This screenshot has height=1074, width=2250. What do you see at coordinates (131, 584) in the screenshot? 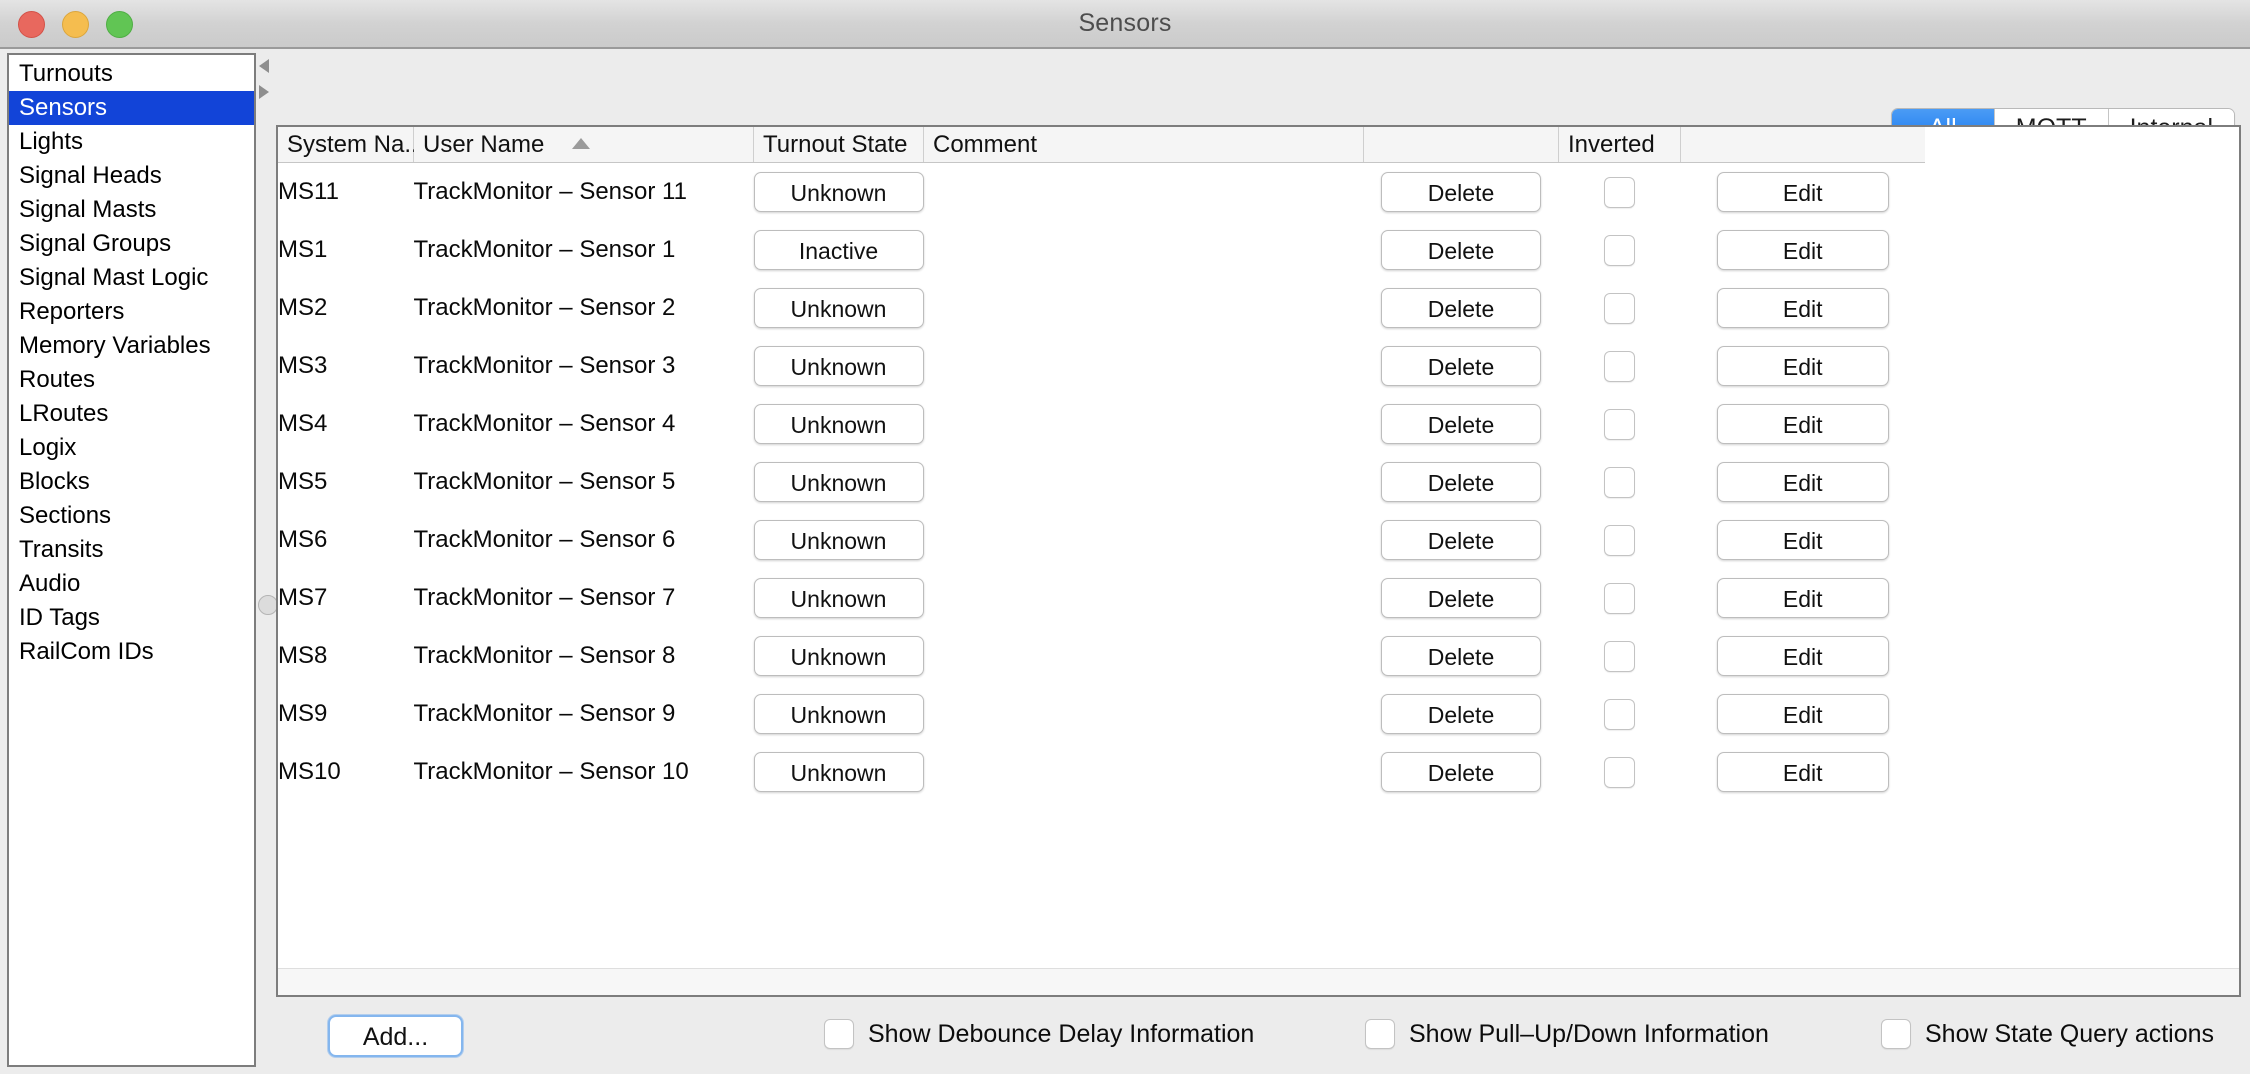
I see `sidebar-item-audio: Audio` at bounding box center [131, 584].